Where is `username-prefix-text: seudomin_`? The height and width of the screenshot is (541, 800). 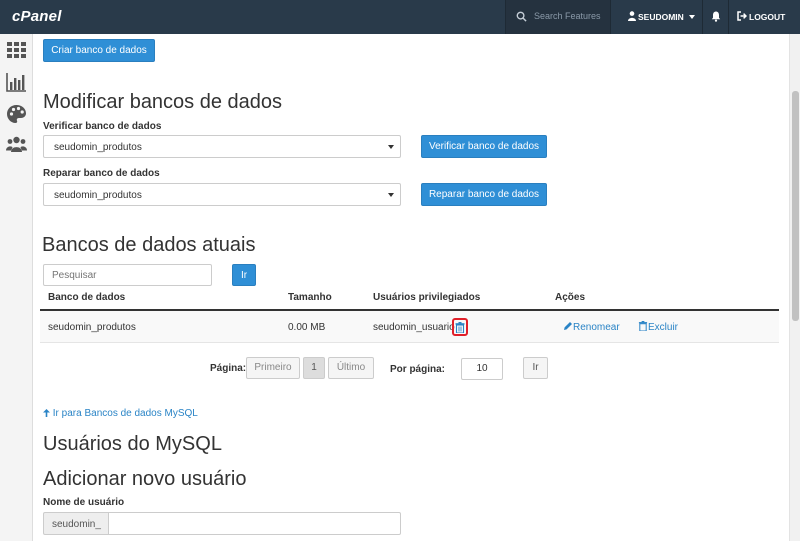
username-prefix-text: seudomin_ is located at coordinates (76, 524).